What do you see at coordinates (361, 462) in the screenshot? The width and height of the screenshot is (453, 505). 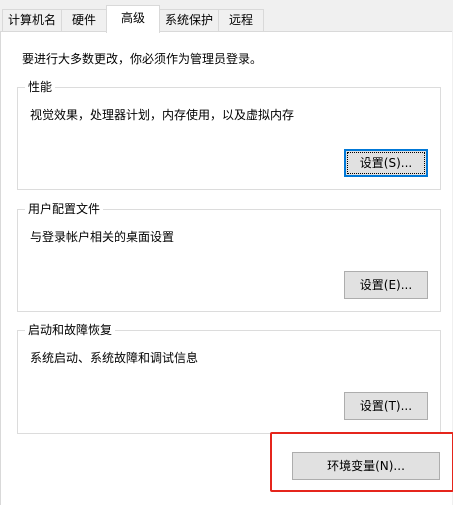 I see `highlight-box` at bounding box center [361, 462].